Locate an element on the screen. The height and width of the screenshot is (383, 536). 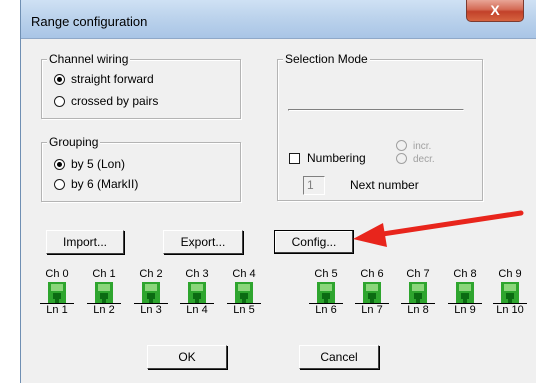
selection-mode-separator is located at coordinates (376, 110).